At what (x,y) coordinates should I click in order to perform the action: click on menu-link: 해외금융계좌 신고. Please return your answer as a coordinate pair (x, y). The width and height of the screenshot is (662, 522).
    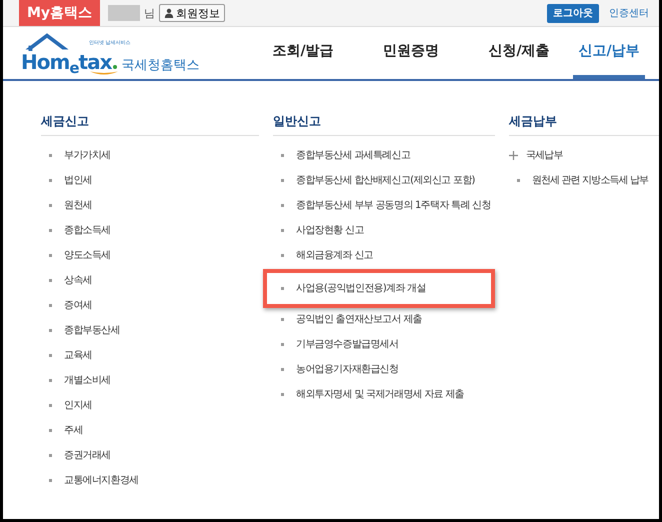
    Looking at the image, I should click on (334, 255).